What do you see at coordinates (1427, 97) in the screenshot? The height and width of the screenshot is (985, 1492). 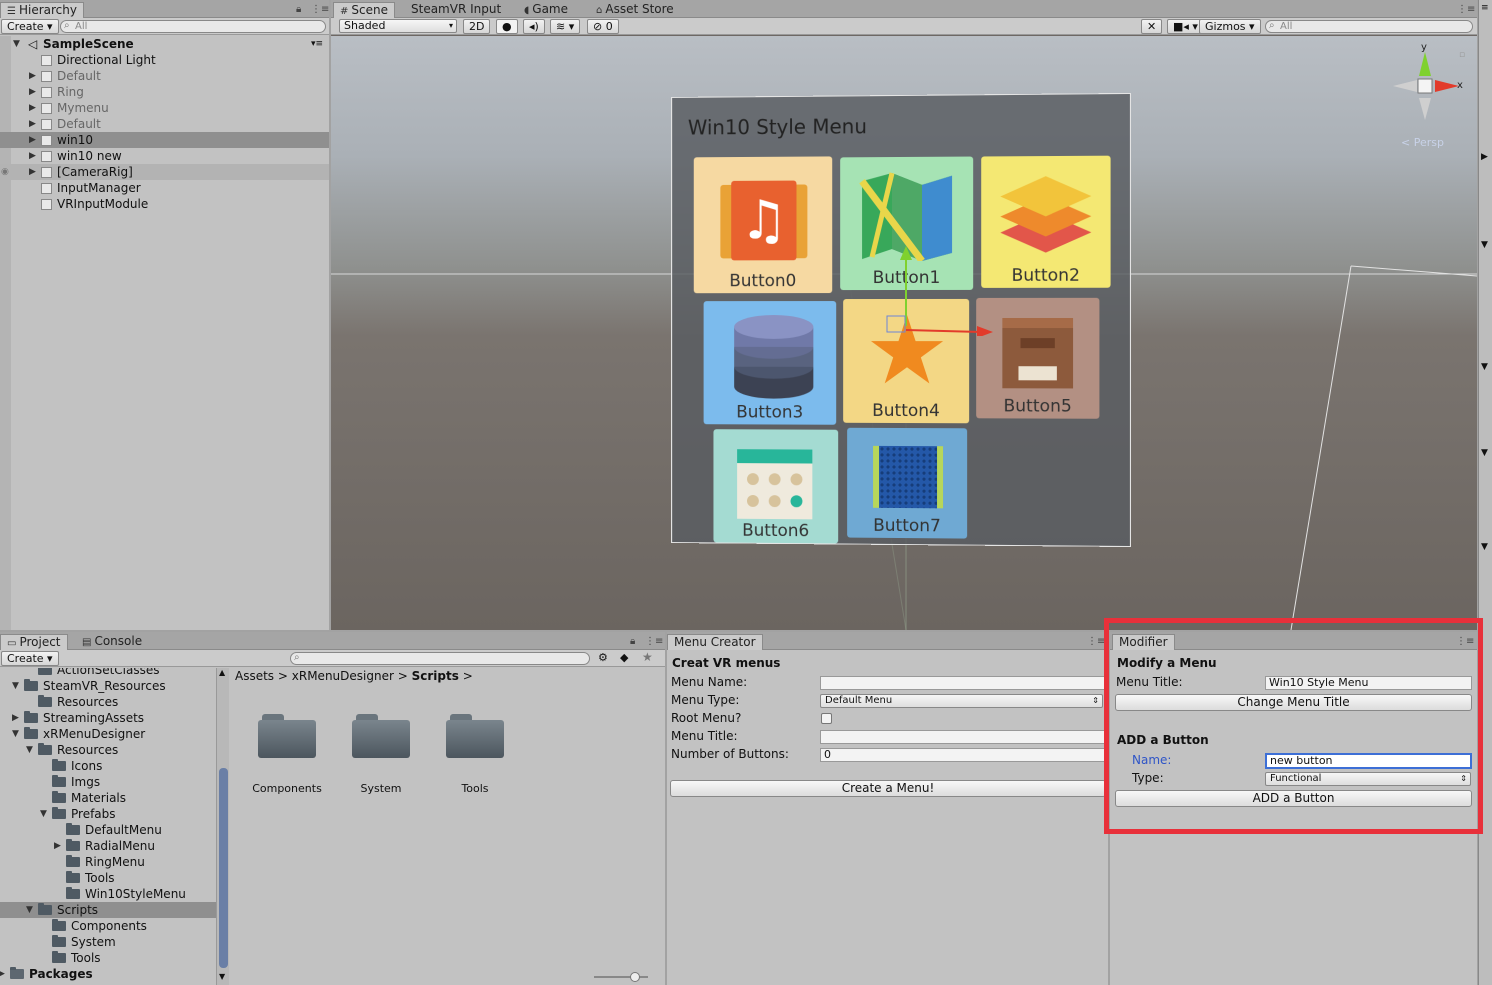 I see `orientation-gizmo: y x < Persp ▫` at bounding box center [1427, 97].